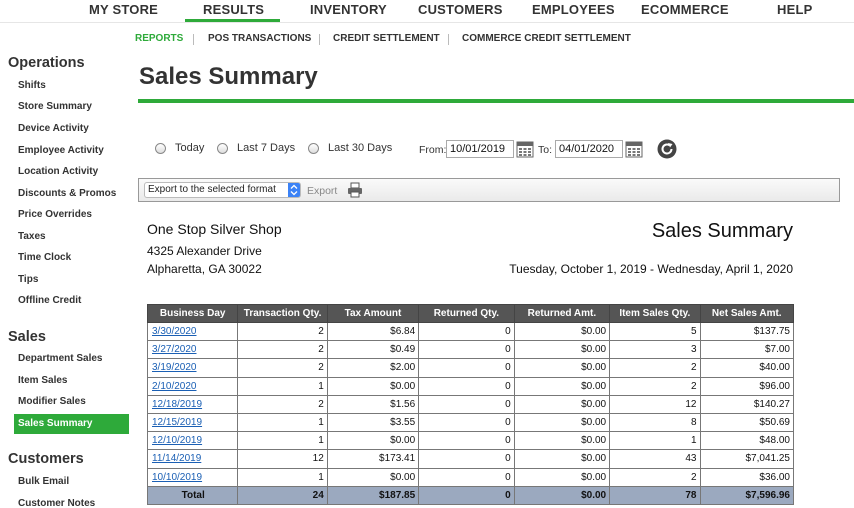 This screenshot has width=854, height=508. What do you see at coordinates (655, 459) in the screenshot?
I see `table-cell: 43` at bounding box center [655, 459].